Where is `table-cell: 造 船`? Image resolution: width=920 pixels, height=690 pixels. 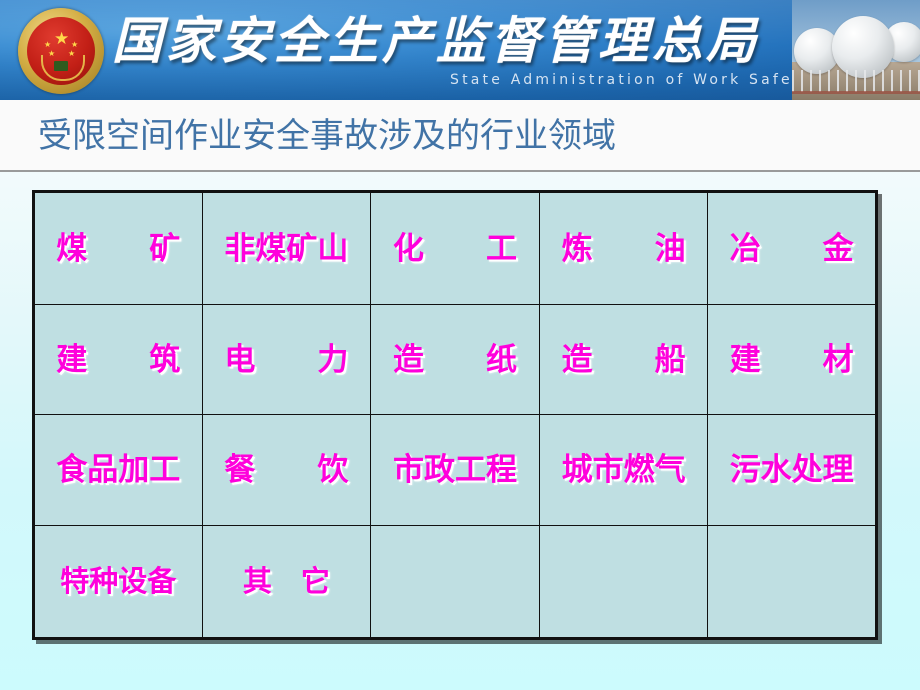
table-cell: 造 船 is located at coordinates (623, 360).